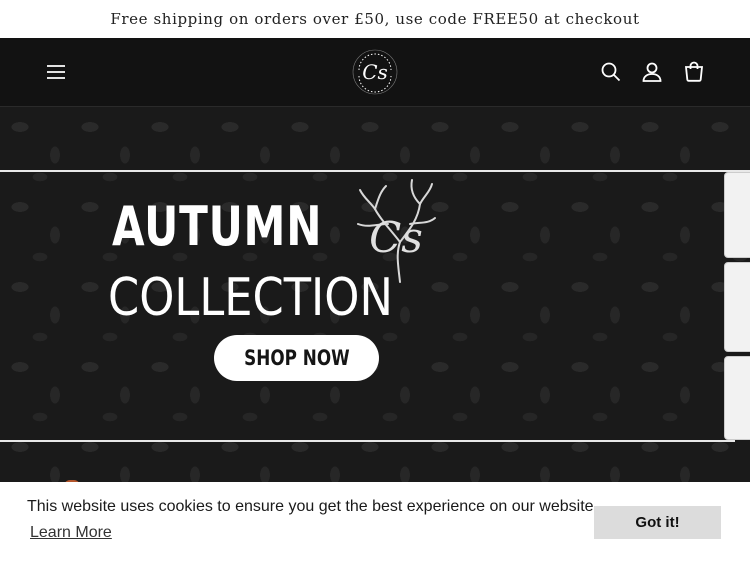 The height and width of the screenshot is (563, 750). I want to click on hero-bottom-border, so click(367, 441).